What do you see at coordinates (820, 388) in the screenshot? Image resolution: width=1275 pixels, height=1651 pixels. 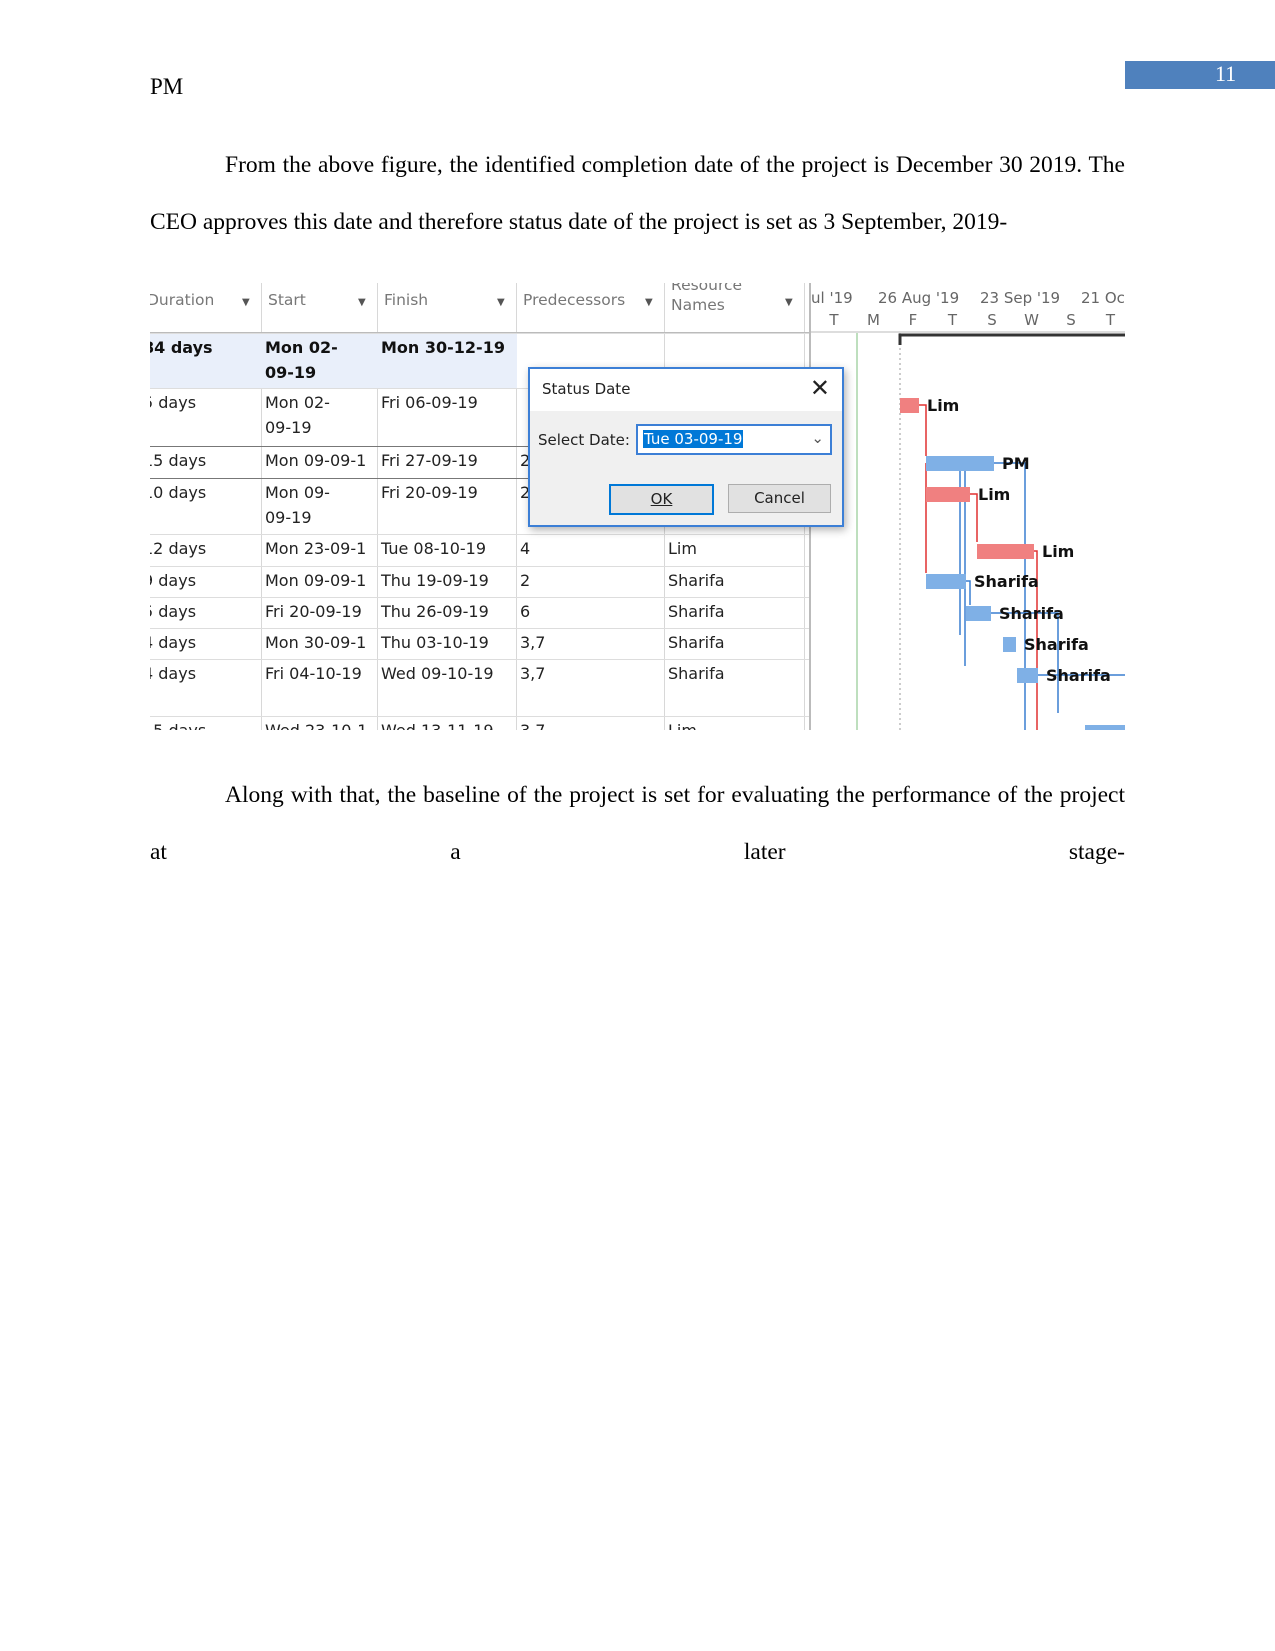 I see `close-icon: ✕` at bounding box center [820, 388].